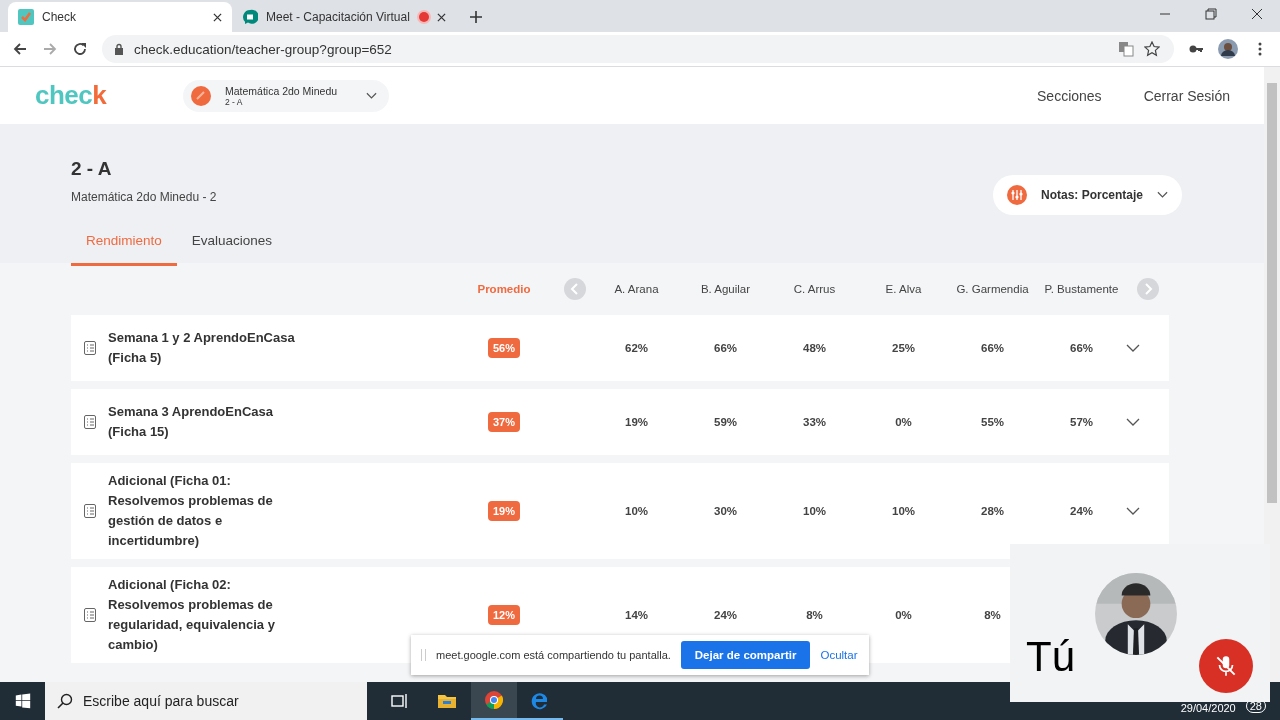 The height and width of the screenshot is (720, 1280). What do you see at coordinates (1152, 49) in the screenshot?
I see `star-icon` at bounding box center [1152, 49].